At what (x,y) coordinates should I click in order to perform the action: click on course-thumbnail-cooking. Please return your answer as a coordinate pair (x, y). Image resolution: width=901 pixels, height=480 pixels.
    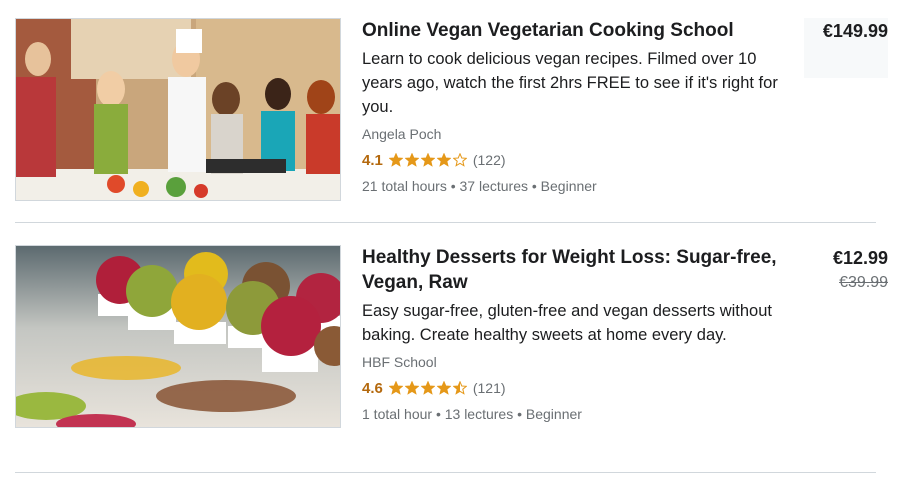
    Looking at the image, I should click on (178, 109).